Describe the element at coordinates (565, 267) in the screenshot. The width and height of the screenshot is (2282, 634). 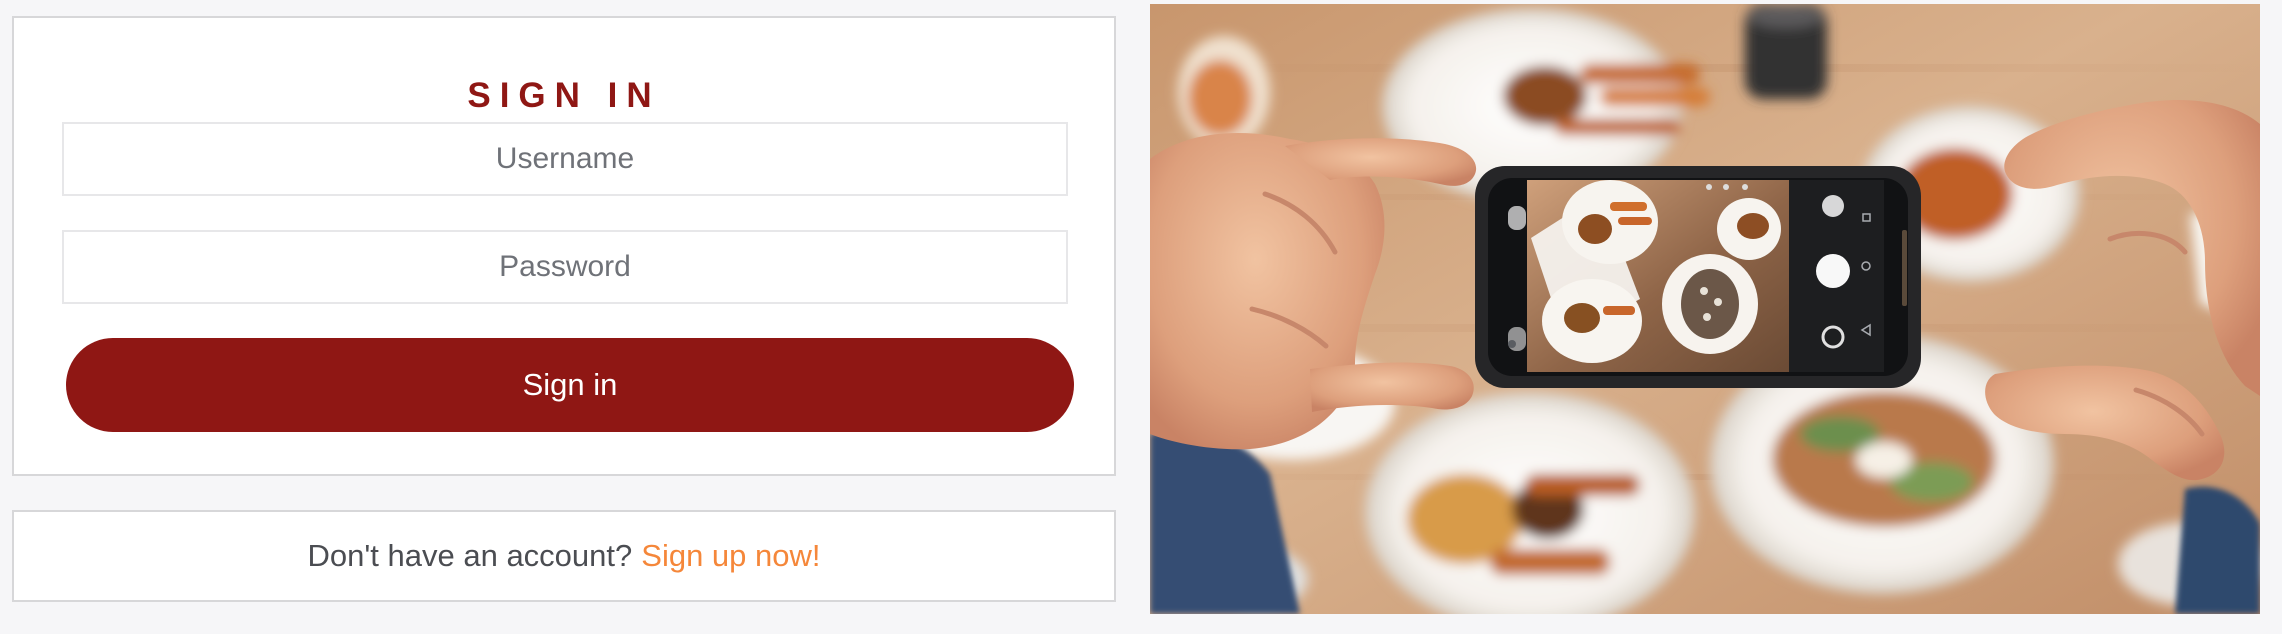
I see `password-input` at that location.